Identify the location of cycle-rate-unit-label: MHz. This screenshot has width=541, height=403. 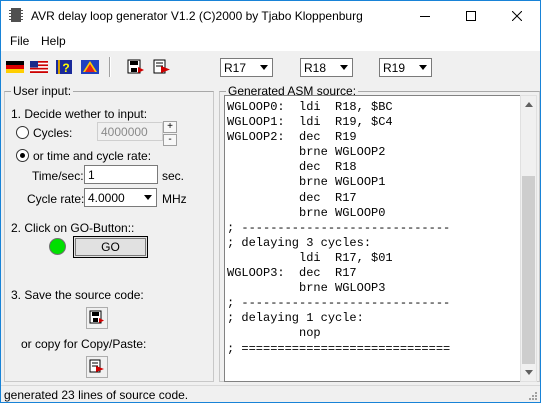
(174, 199).